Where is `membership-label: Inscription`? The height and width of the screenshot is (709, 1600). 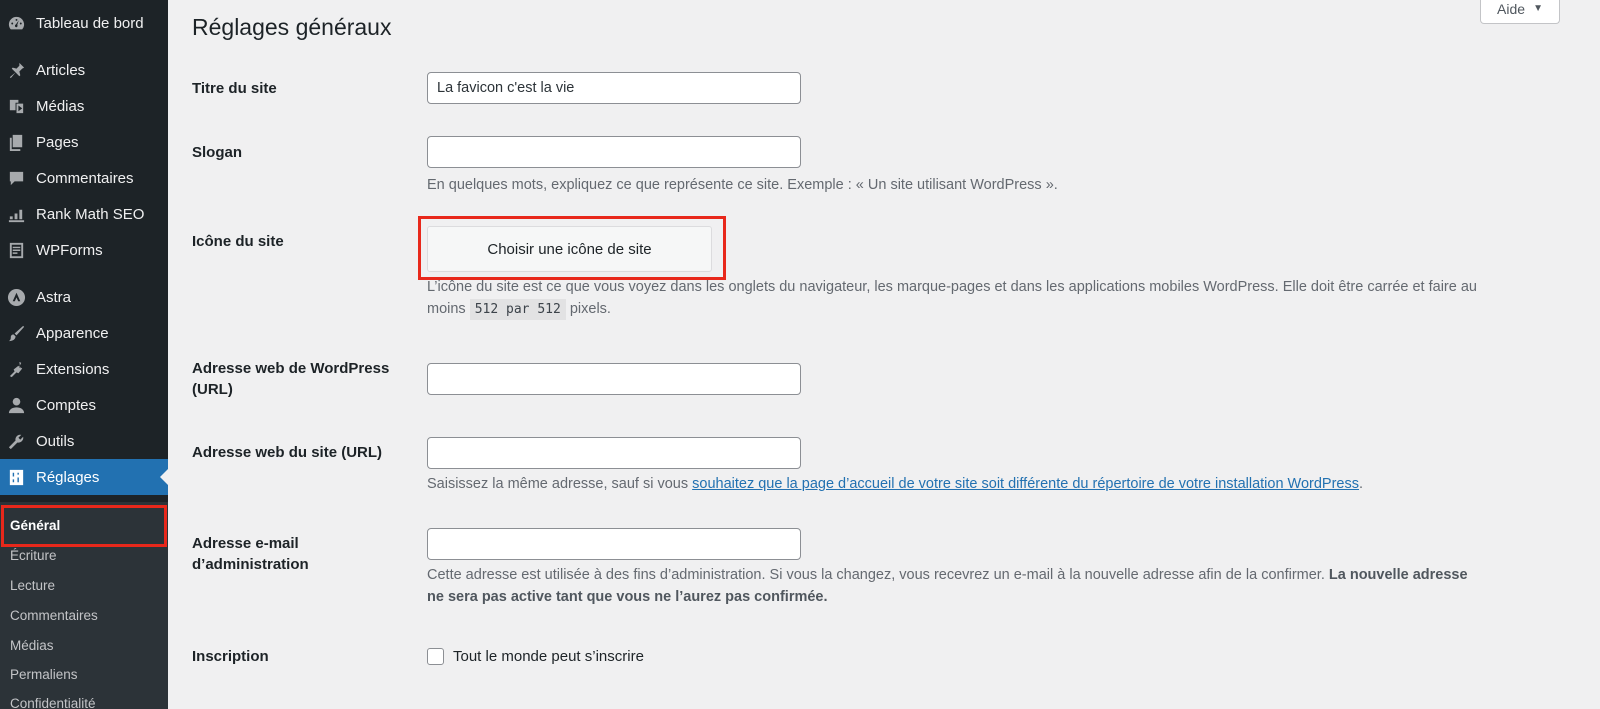
membership-label: Inscription is located at coordinates (230, 656).